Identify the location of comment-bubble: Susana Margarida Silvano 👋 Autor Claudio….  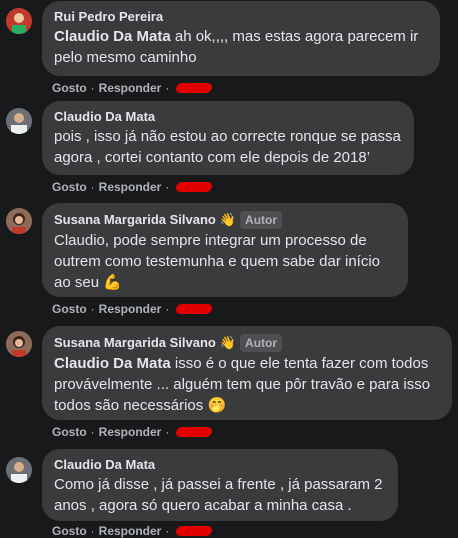
(225, 250).